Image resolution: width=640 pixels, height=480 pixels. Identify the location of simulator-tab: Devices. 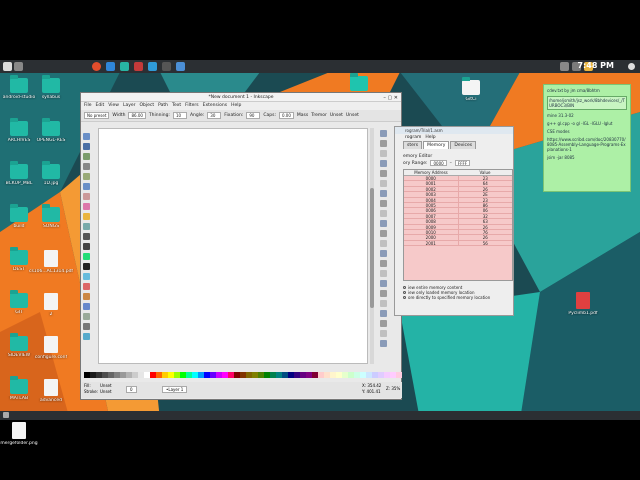
(463, 145).